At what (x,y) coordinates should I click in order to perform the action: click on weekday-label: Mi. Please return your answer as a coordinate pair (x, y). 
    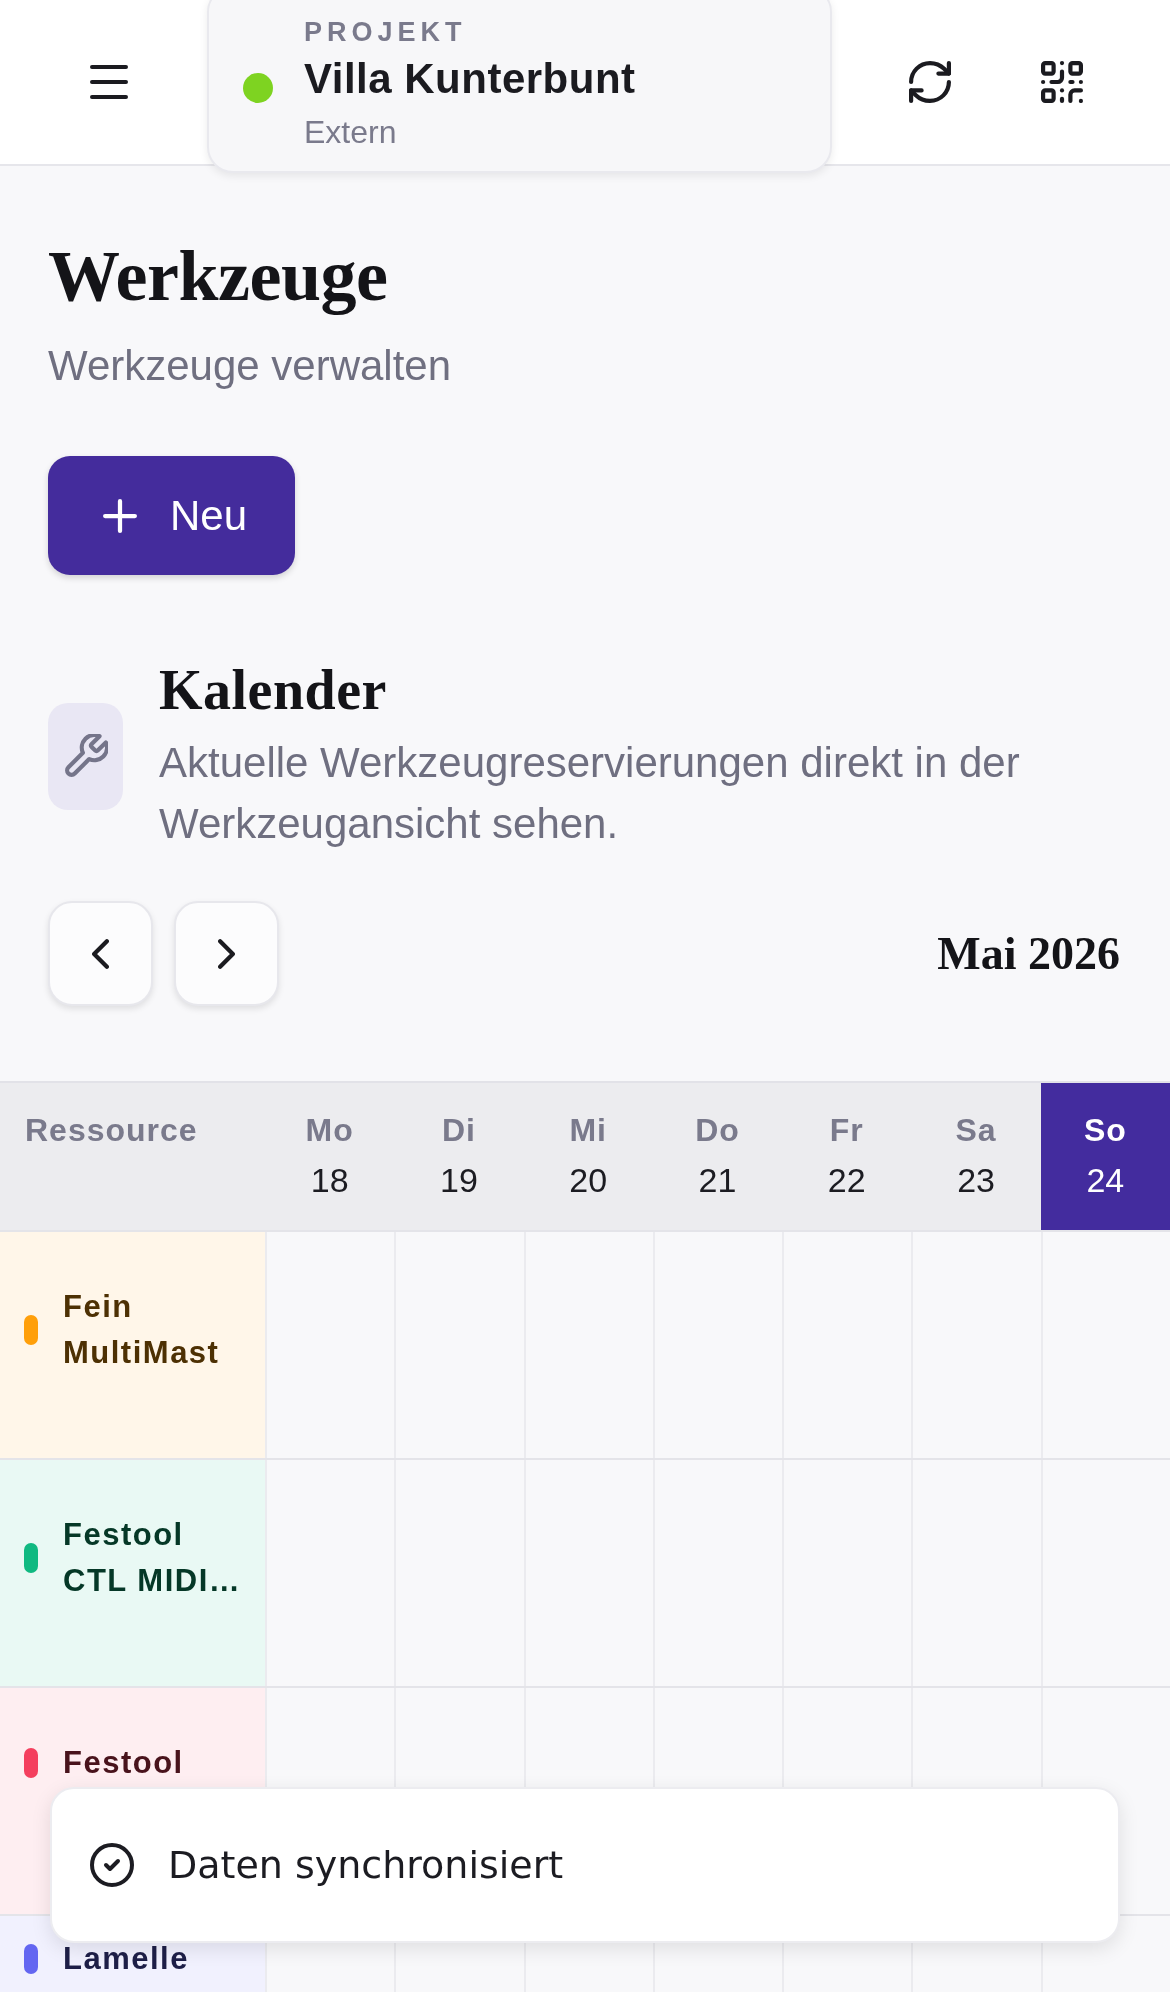
    Looking at the image, I should click on (588, 1130).